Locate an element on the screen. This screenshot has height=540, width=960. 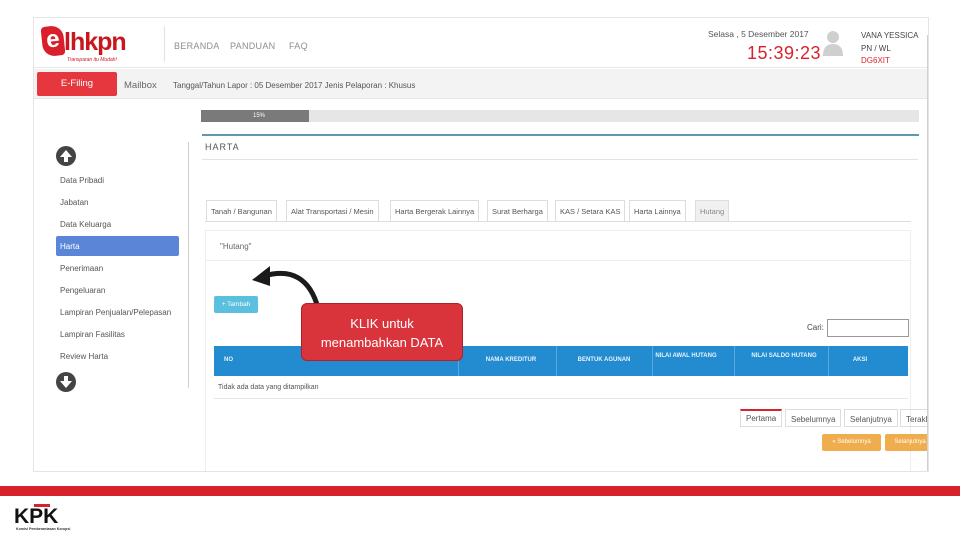
user-name: VANA YESSICA is located at coordinates (890, 35).